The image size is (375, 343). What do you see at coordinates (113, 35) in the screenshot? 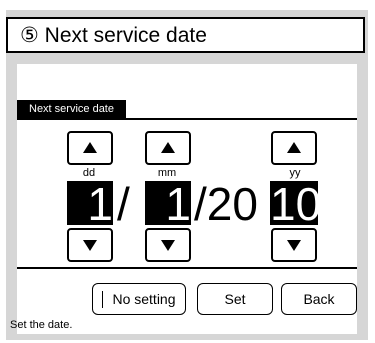
I see `page-title: ⑤ Next service date` at bounding box center [113, 35].